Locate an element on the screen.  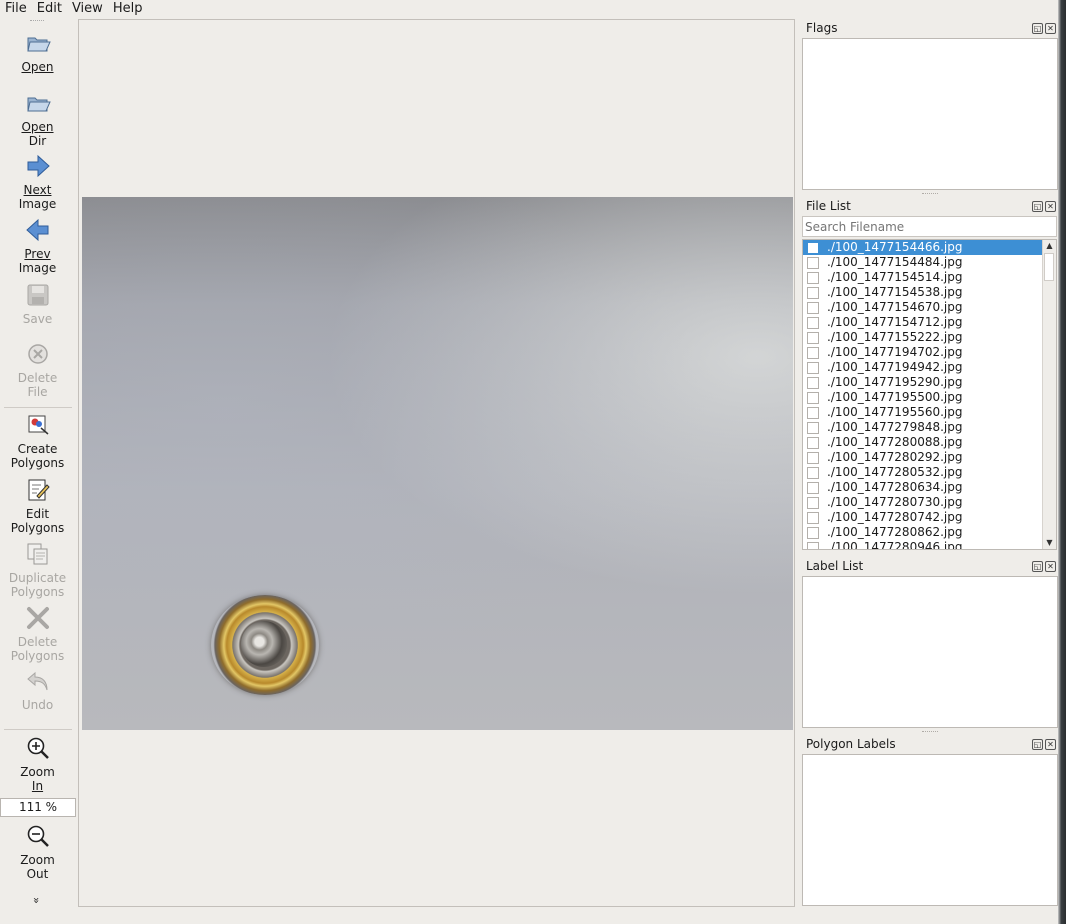
polygon-labels-list is located at coordinates (930, 830).